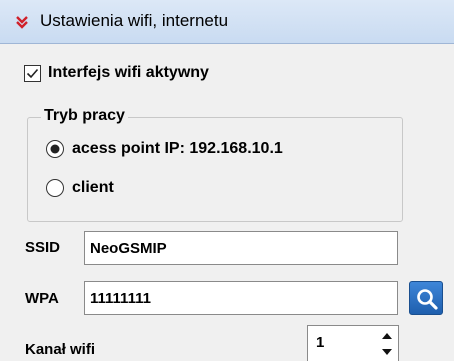 This screenshot has width=454, height=361. What do you see at coordinates (353, 343) in the screenshot?
I see `channel-spinner: 1` at bounding box center [353, 343].